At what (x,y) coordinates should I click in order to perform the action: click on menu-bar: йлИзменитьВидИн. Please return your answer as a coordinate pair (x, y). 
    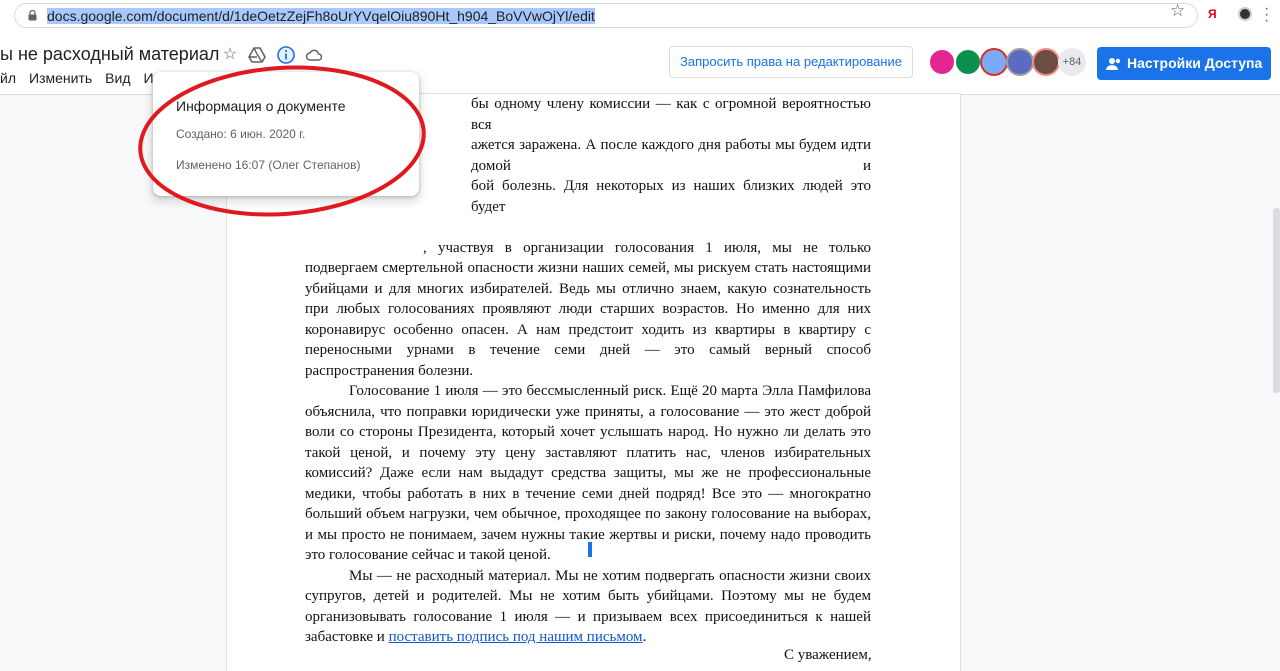
    Looking at the image, I should click on (87, 78).